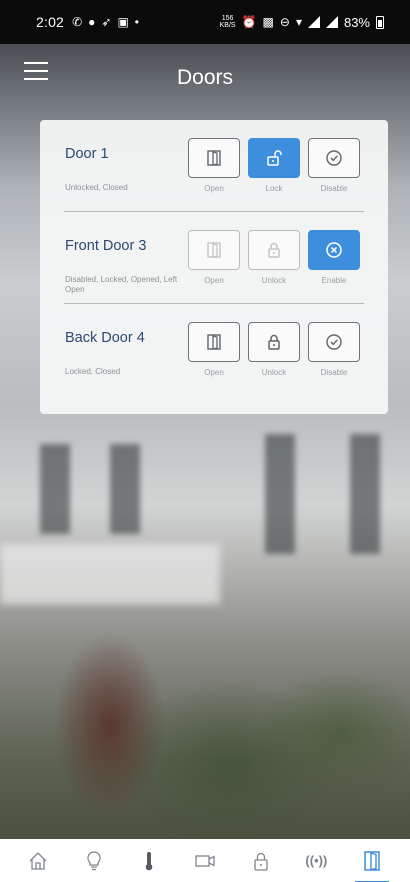  I want to click on signal-icon, so click(313, 22).